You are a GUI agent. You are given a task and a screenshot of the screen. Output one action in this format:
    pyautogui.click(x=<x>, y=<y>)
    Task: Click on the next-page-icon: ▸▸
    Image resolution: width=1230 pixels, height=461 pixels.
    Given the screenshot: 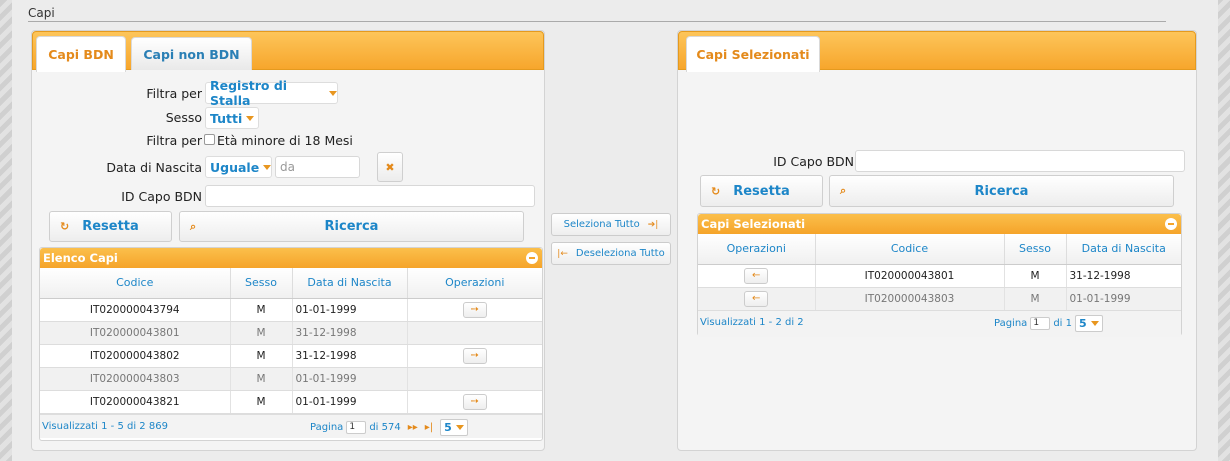 What is the action you would take?
    pyautogui.click(x=413, y=427)
    